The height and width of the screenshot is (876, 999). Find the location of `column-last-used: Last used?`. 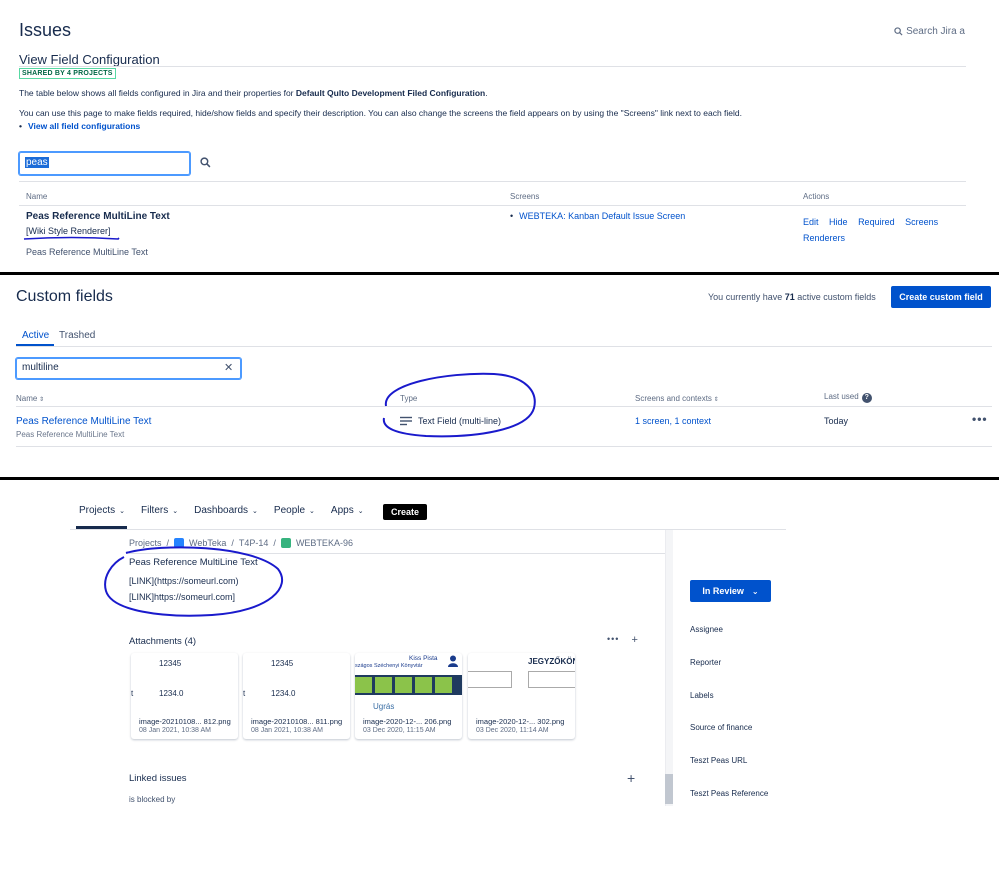

column-last-used: Last used? is located at coordinates (848, 397).